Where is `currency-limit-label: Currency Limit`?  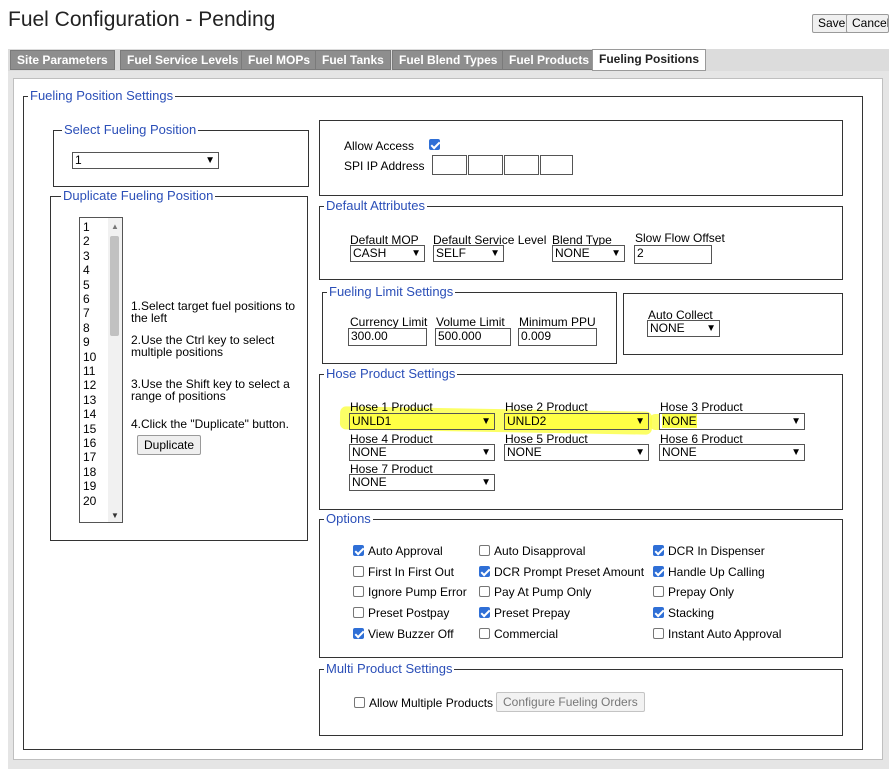
currency-limit-label: Currency Limit is located at coordinates (389, 322).